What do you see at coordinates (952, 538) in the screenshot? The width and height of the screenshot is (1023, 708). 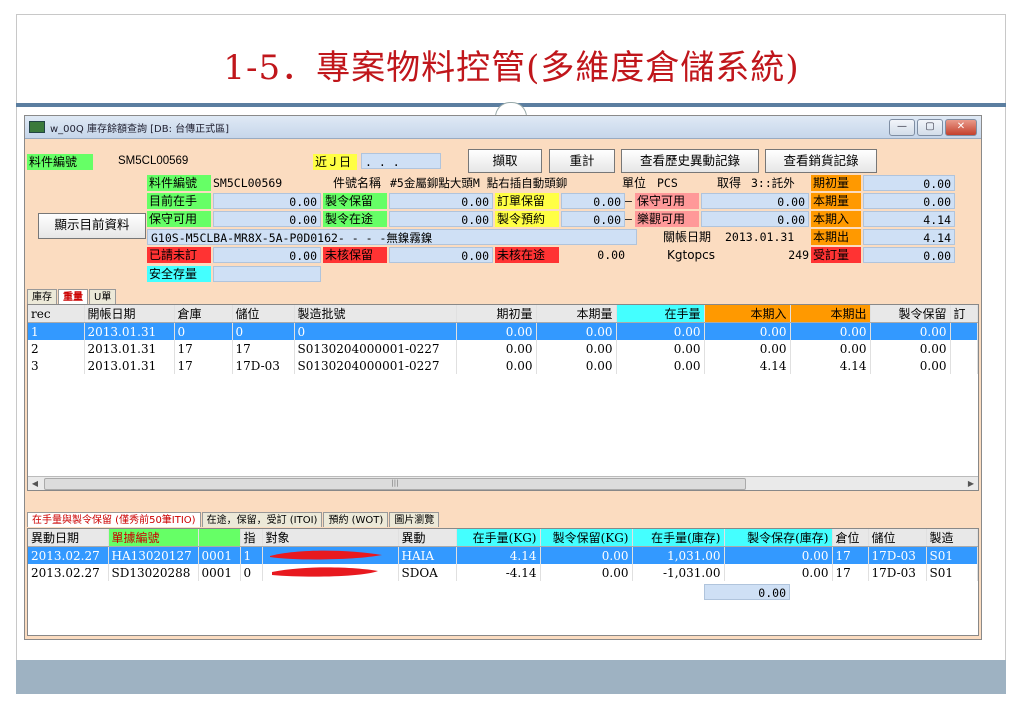 I see `col-mfg: 製造` at bounding box center [952, 538].